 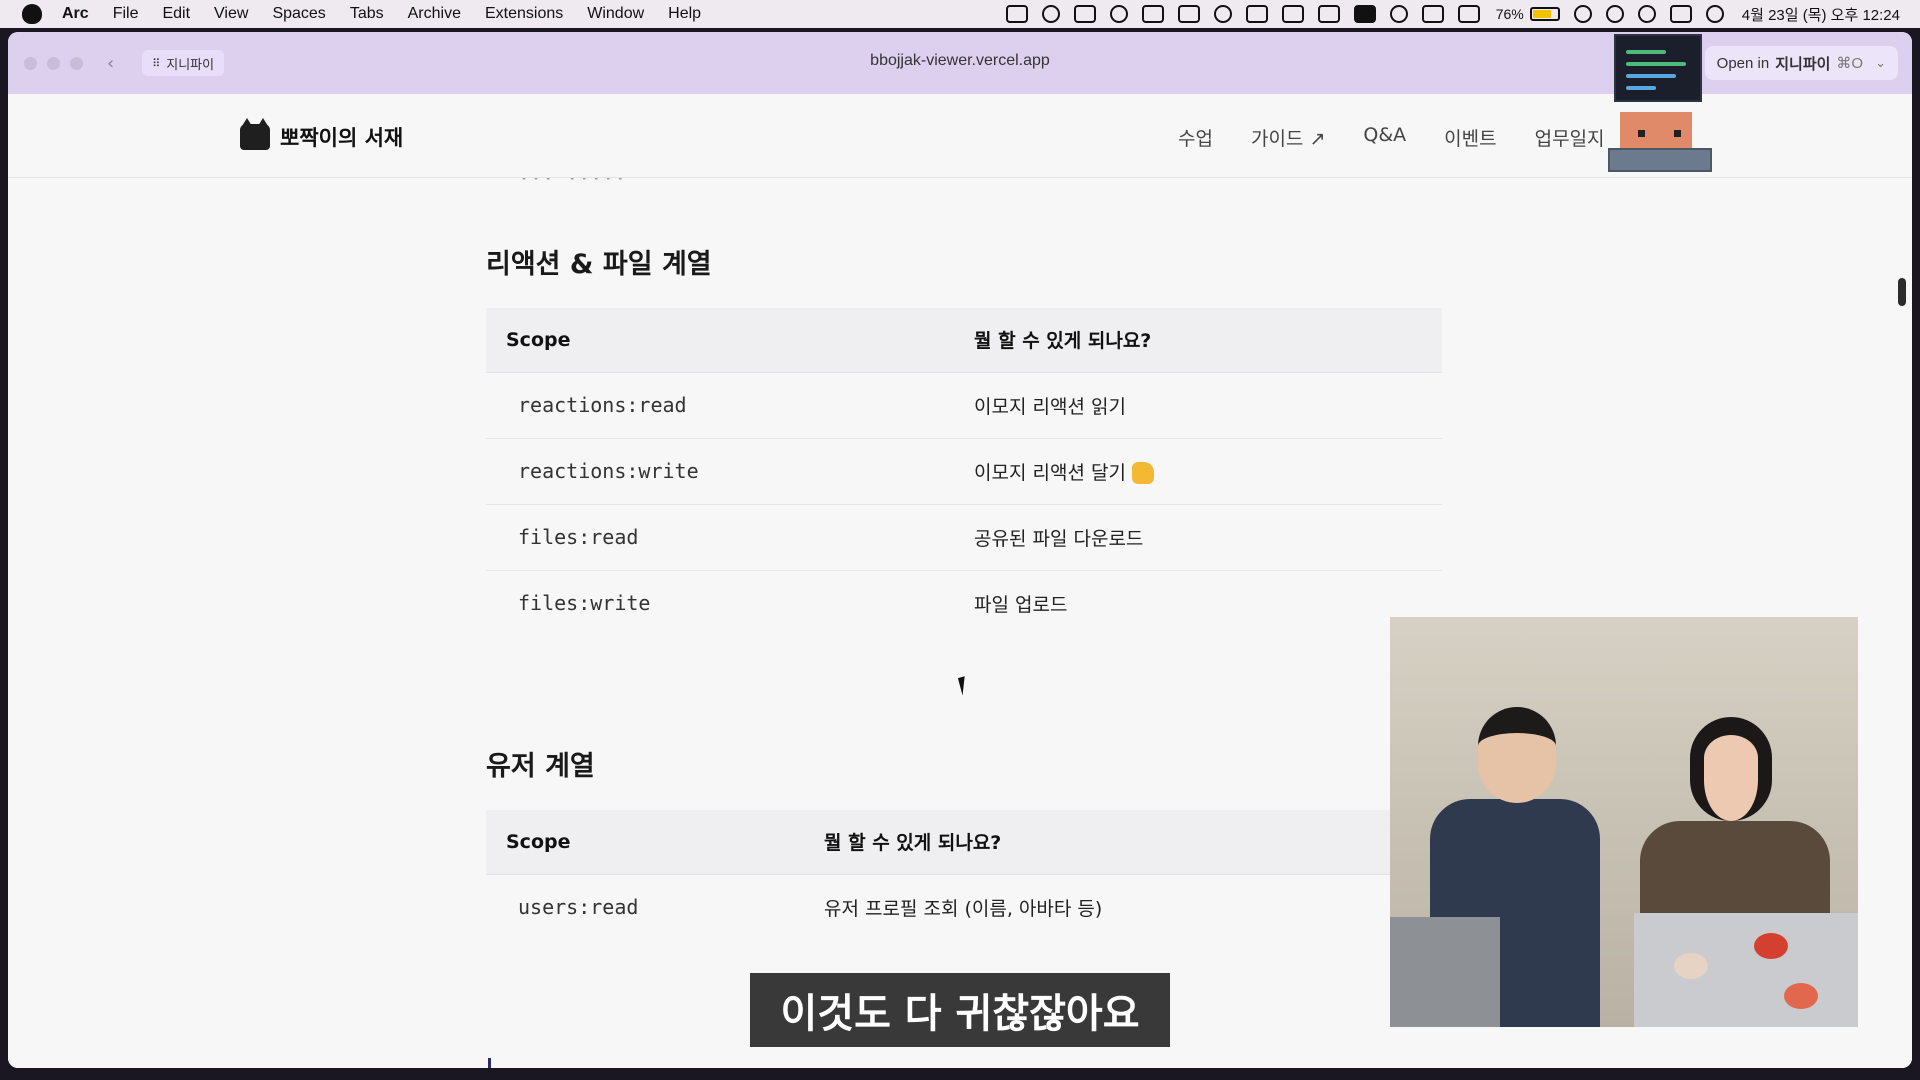 I want to click on menu-app-arc: Arc, so click(x=75, y=14).